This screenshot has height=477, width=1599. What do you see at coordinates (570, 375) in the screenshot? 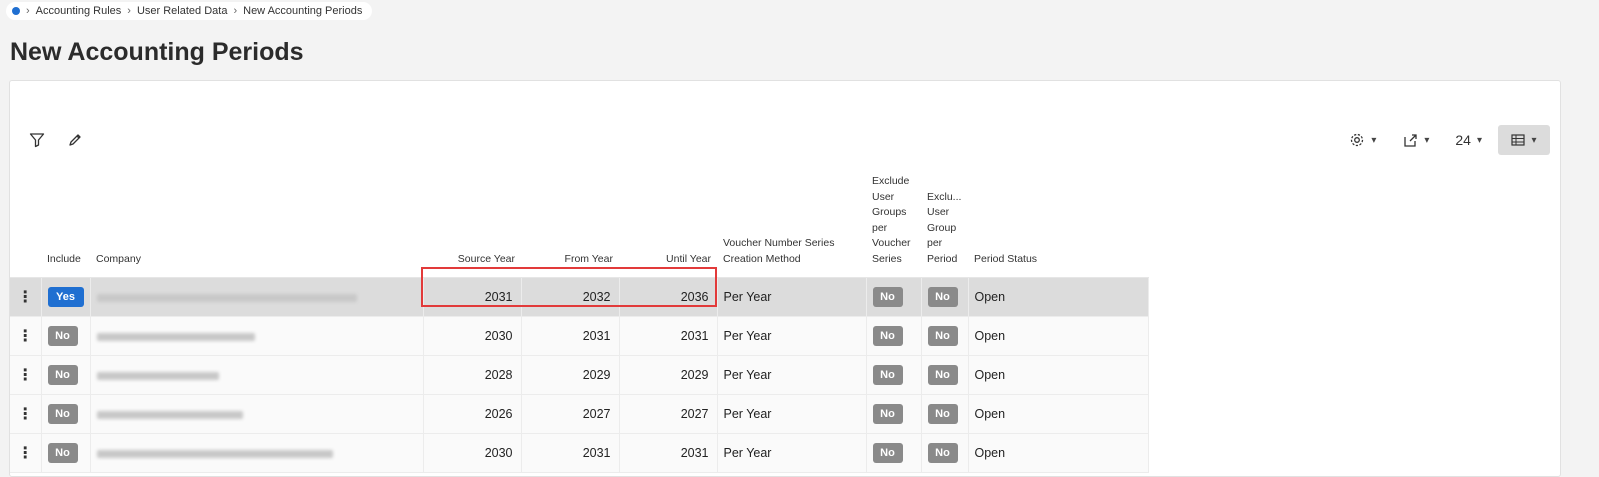
I see `from-year-cell: 2029` at bounding box center [570, 375].